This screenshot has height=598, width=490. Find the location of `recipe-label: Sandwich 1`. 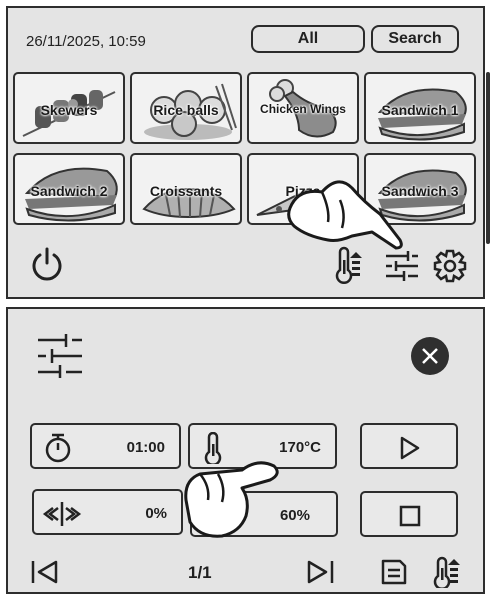

recipe-label: Sandwich 1 is located at coordinates (420, 110).